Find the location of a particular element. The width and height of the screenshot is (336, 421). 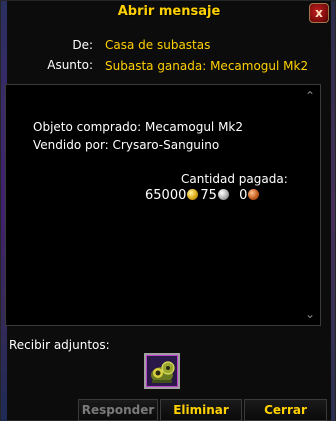

close-window-button: x is located at coordinates (319, 13).